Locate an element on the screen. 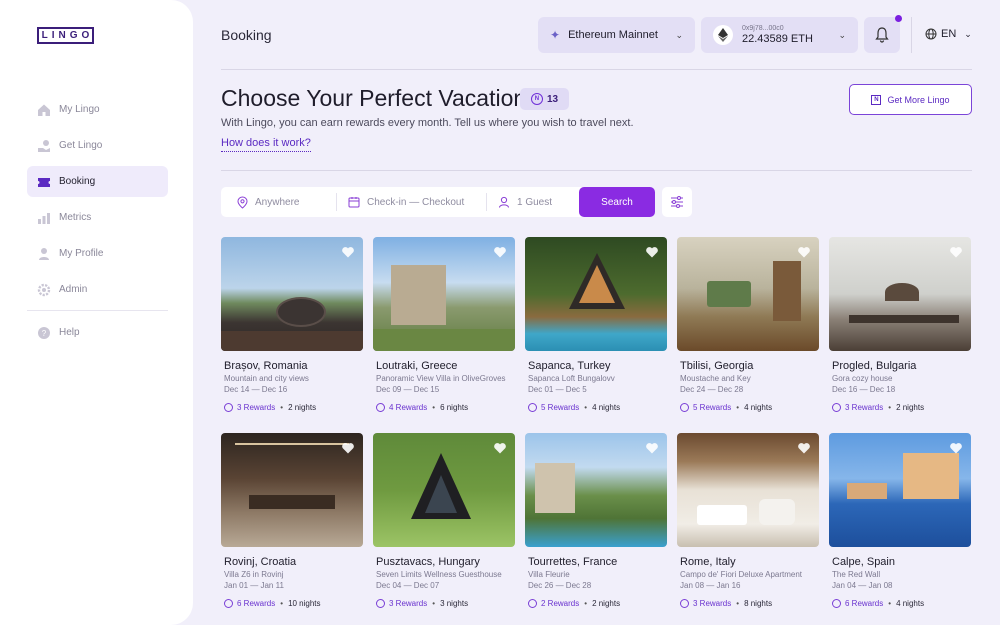 The height and width of the screenshot is (625, 1000). listing-title: Tourrettes, France is located at coordinates (573, 562).